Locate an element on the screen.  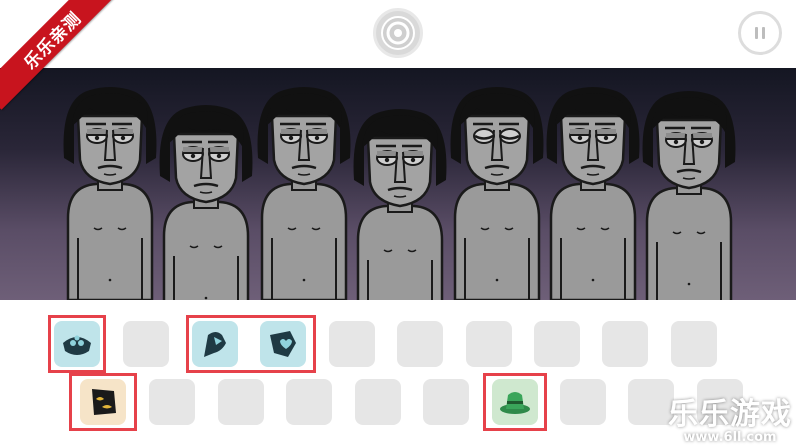
watermark: 乐乐游戏 www.6ll.com is located at coordinates (730, 422).